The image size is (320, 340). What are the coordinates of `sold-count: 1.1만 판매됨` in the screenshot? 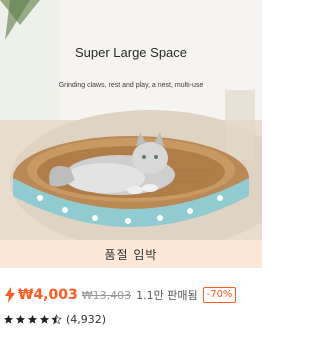 It's located at (167, 295).